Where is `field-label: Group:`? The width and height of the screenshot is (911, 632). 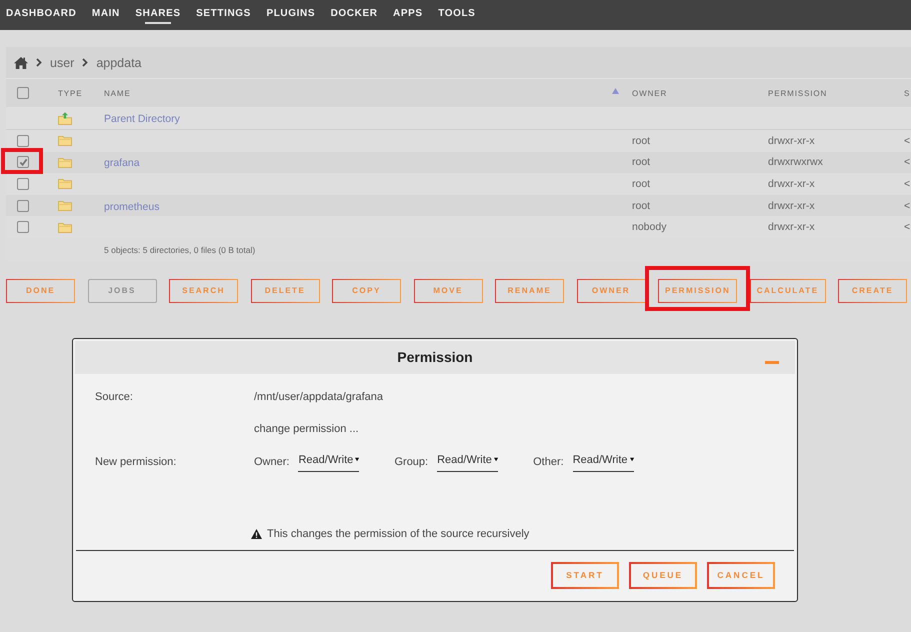
field-label: Group: is located at coordinates (411, 462).